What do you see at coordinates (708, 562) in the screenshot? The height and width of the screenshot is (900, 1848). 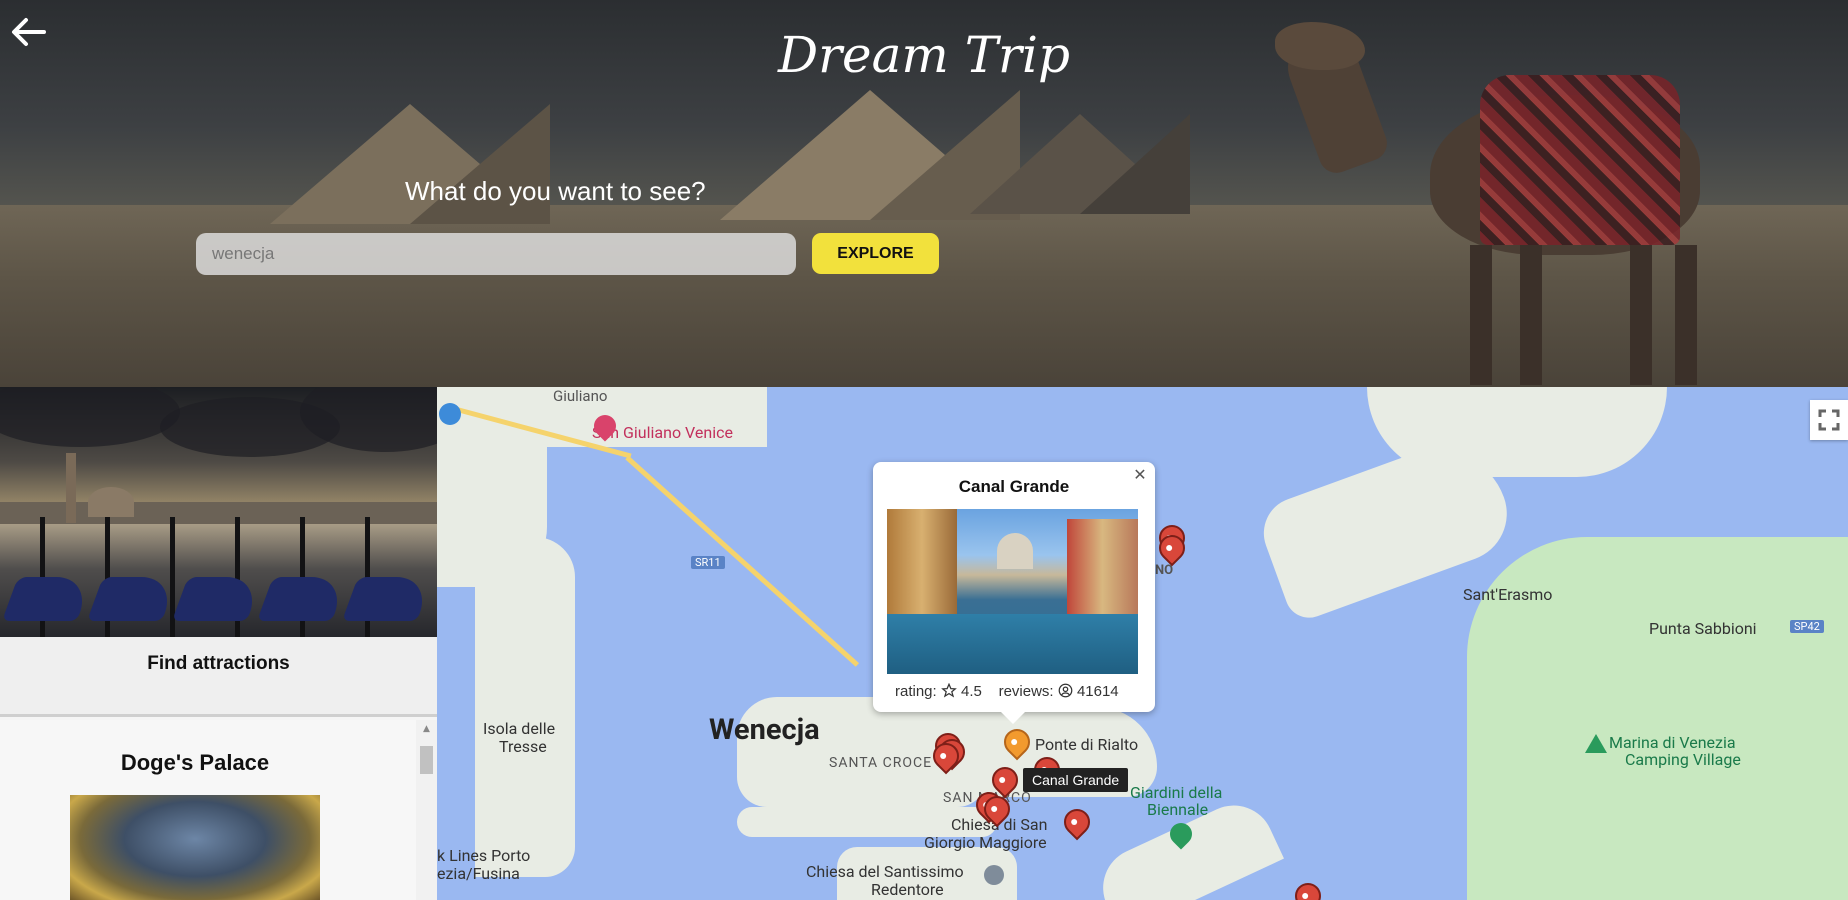 I see `map-label-sr11: SR11` at bounding box center [708, 562].